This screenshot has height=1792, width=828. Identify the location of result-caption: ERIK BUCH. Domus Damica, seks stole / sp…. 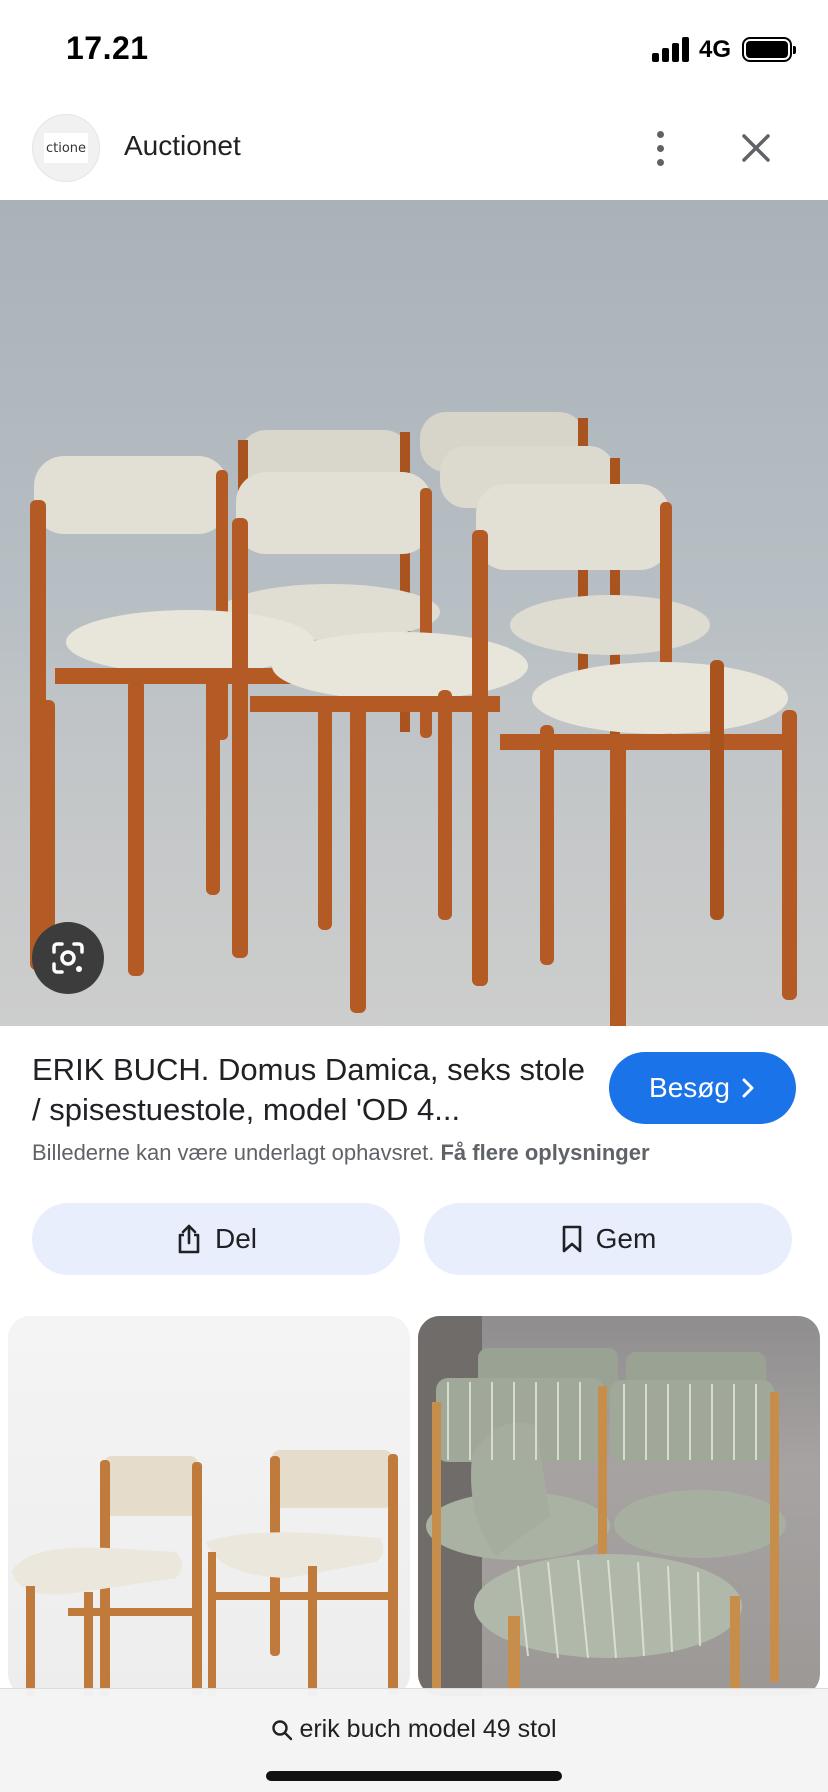
(317, 1090).